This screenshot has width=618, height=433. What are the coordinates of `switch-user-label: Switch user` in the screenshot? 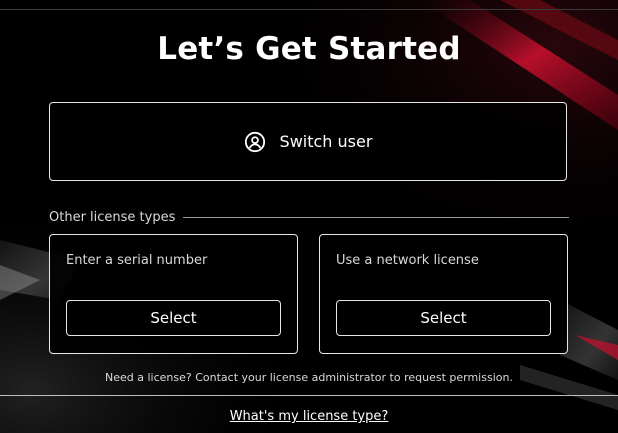 It's located at (326, 141).